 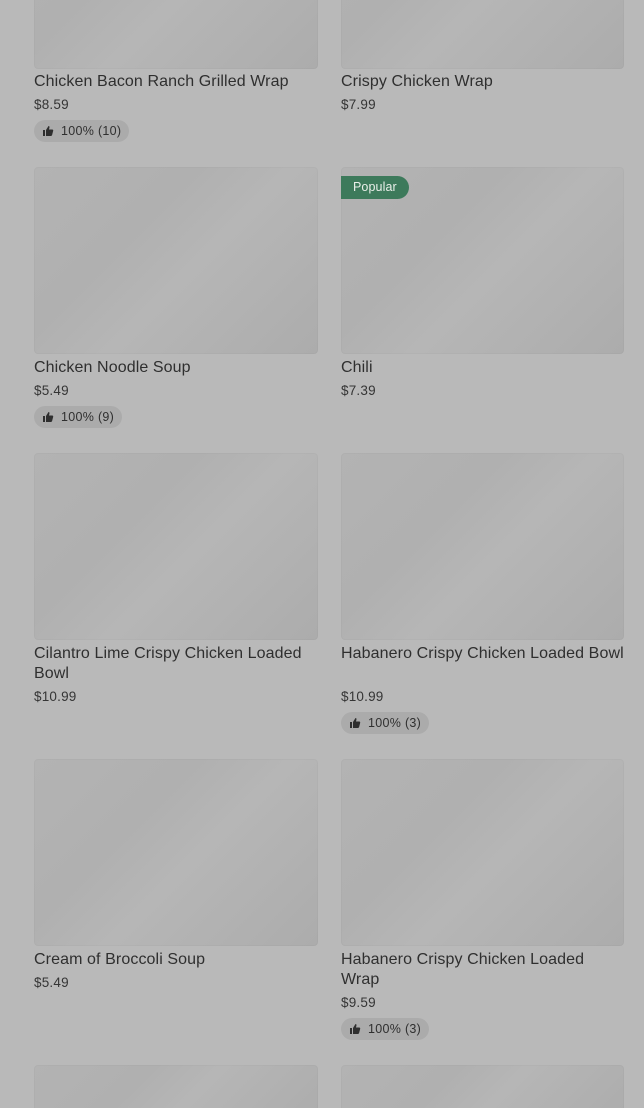 What do you see at coordinates (375, 187) in the screenshot?
I see `popular-badge: Popular` at bounding box center [375, 187].